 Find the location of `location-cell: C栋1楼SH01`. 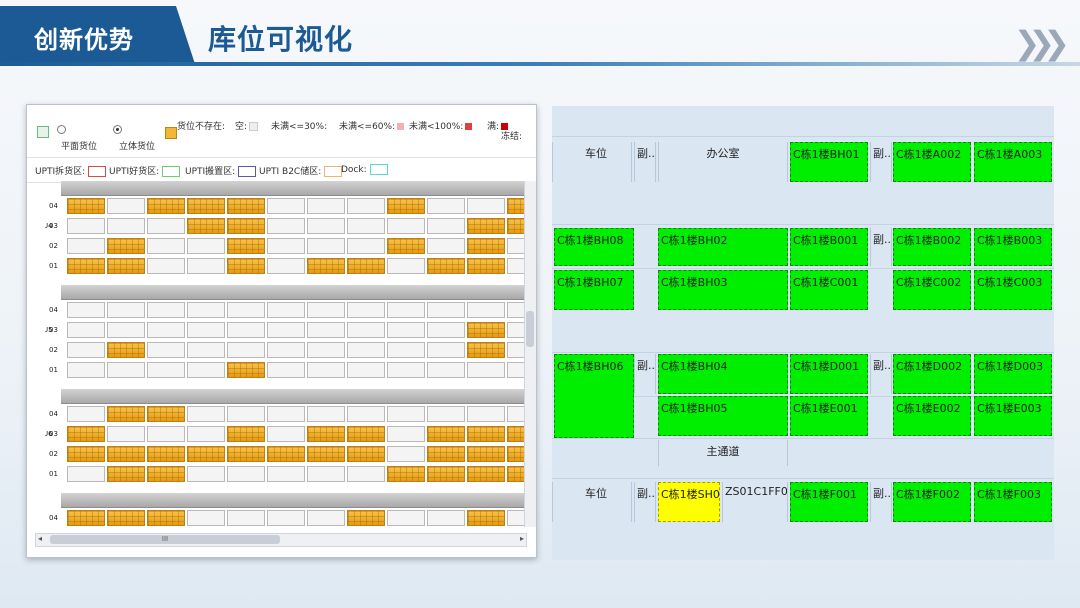

location-cell: C栋1楼SH01 is located at coordinates (689, 502).